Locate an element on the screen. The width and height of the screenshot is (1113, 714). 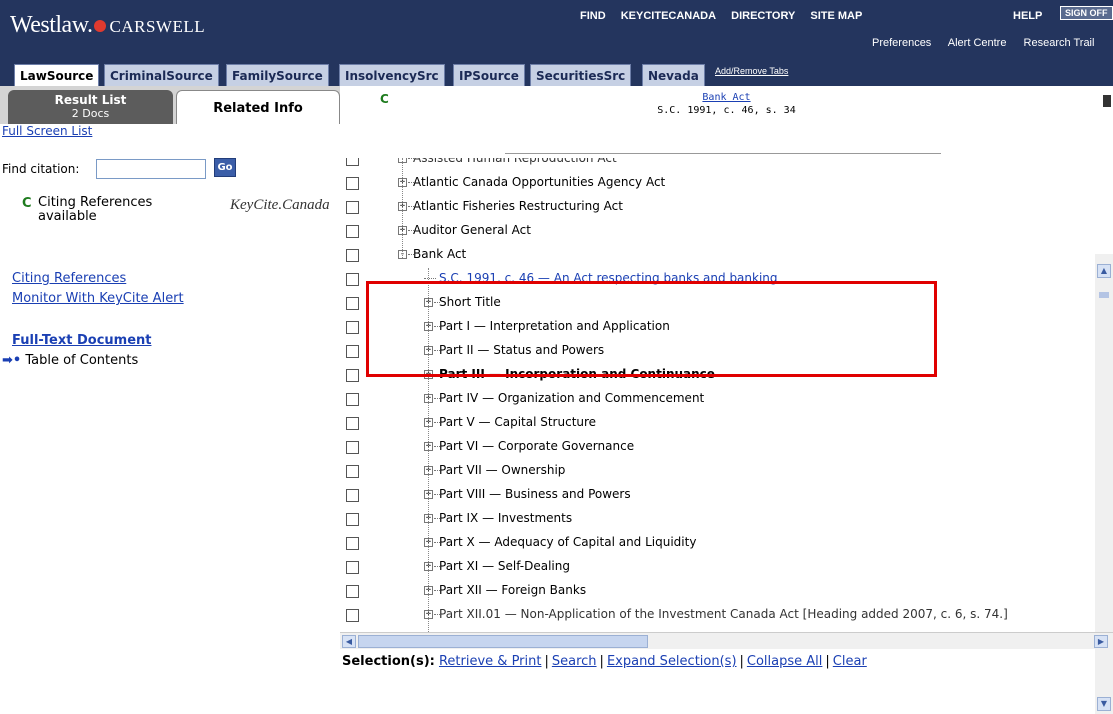
expand-selection-link: Expand Selection(s) is located at coordinates (672, 661).